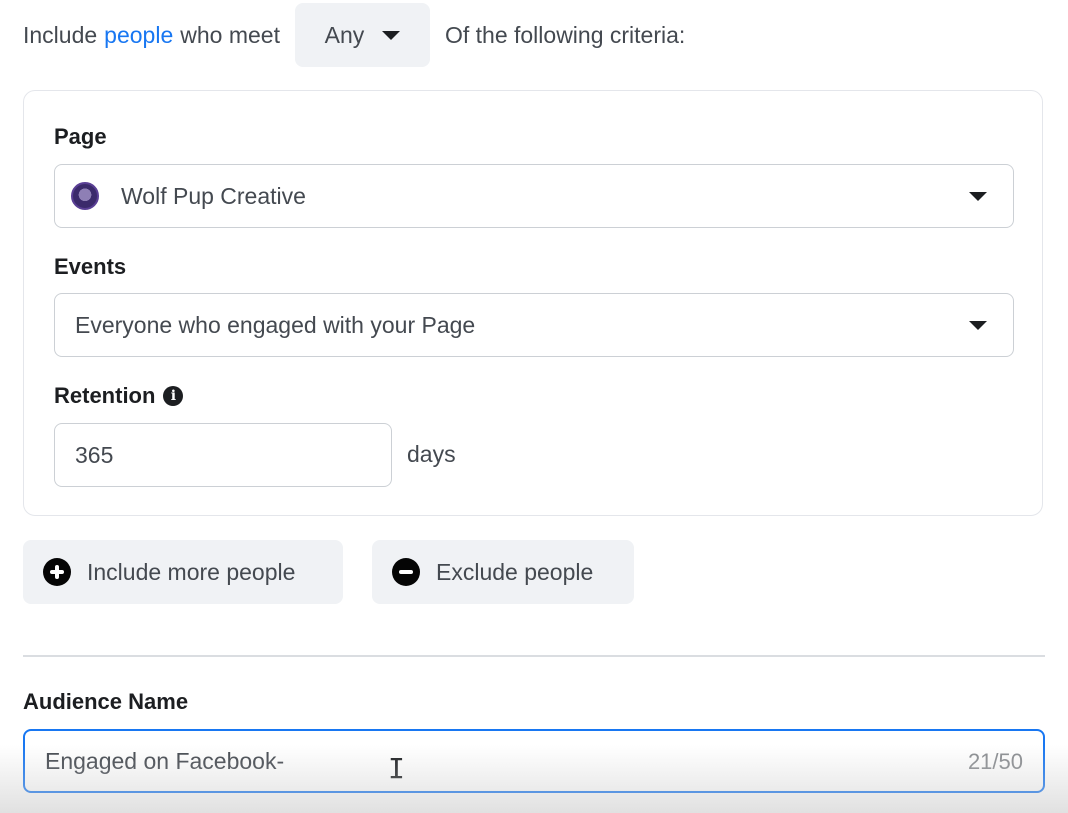 This screenshot has height=813, width=1068. I want to click on events-select: Everyone who engaged with your Page, so click(534, 325).